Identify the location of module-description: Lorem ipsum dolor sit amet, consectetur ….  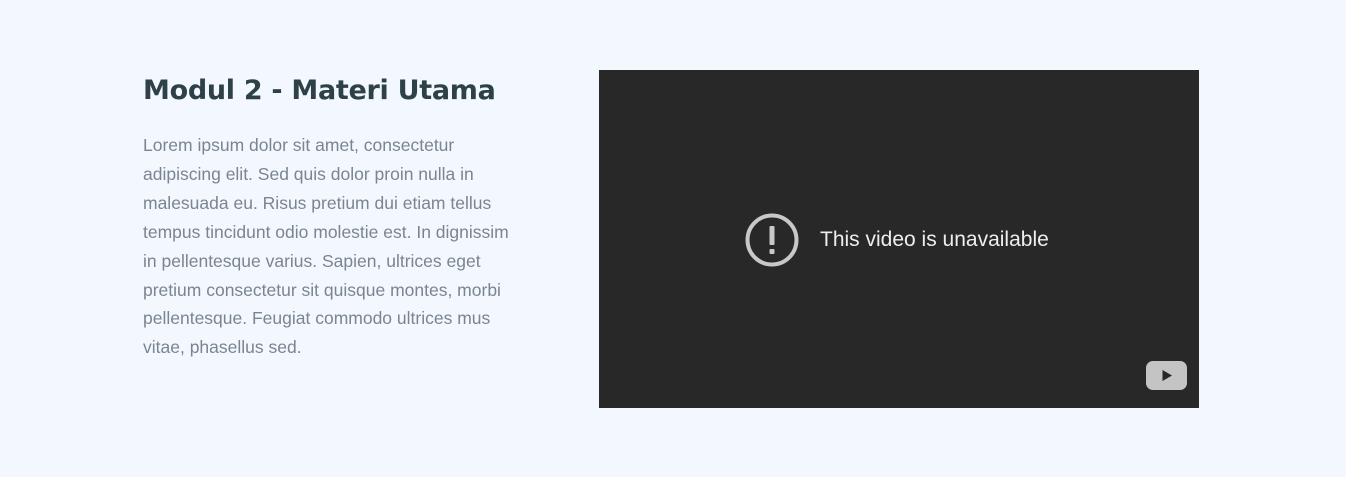
(326, 246).